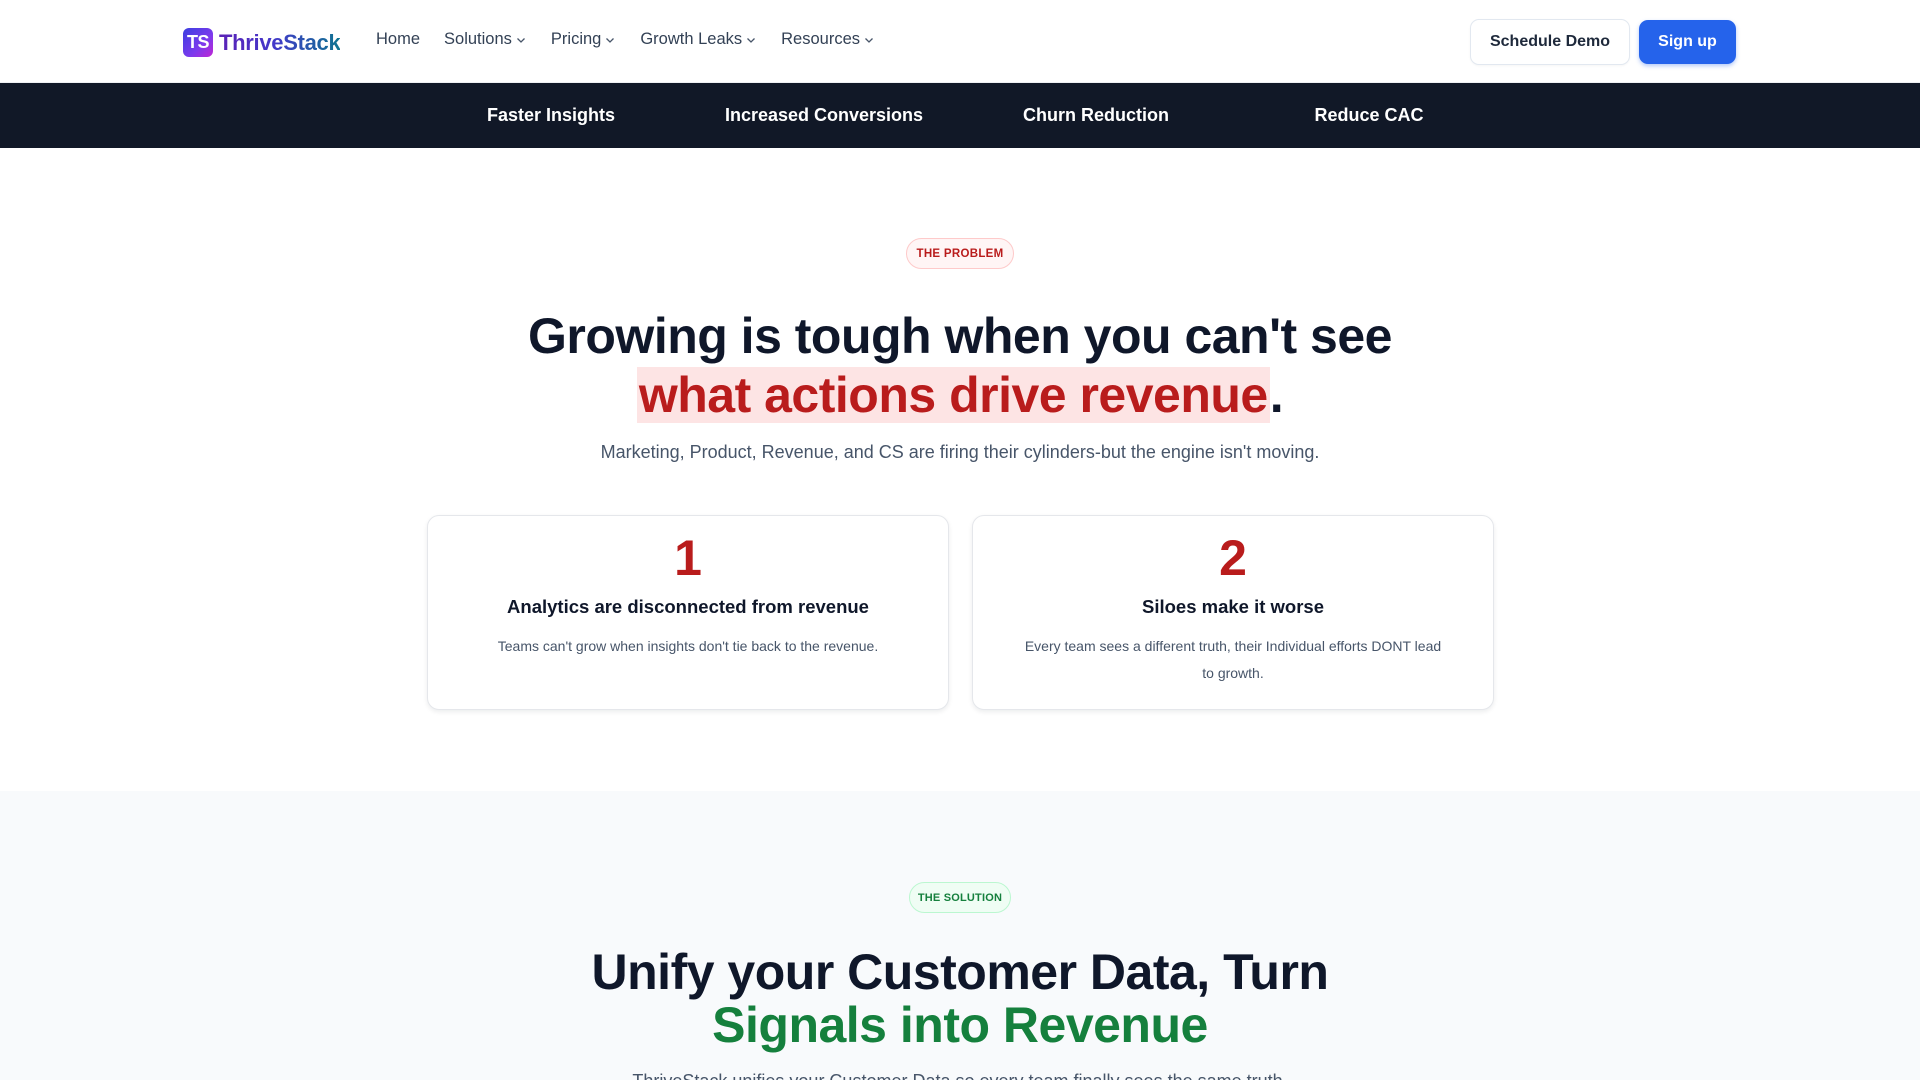  What do you see at coordinates (960, 897) in the screenshot?
I see `solution-badge: THE SOLUTION` at bounding box center [960, 897].